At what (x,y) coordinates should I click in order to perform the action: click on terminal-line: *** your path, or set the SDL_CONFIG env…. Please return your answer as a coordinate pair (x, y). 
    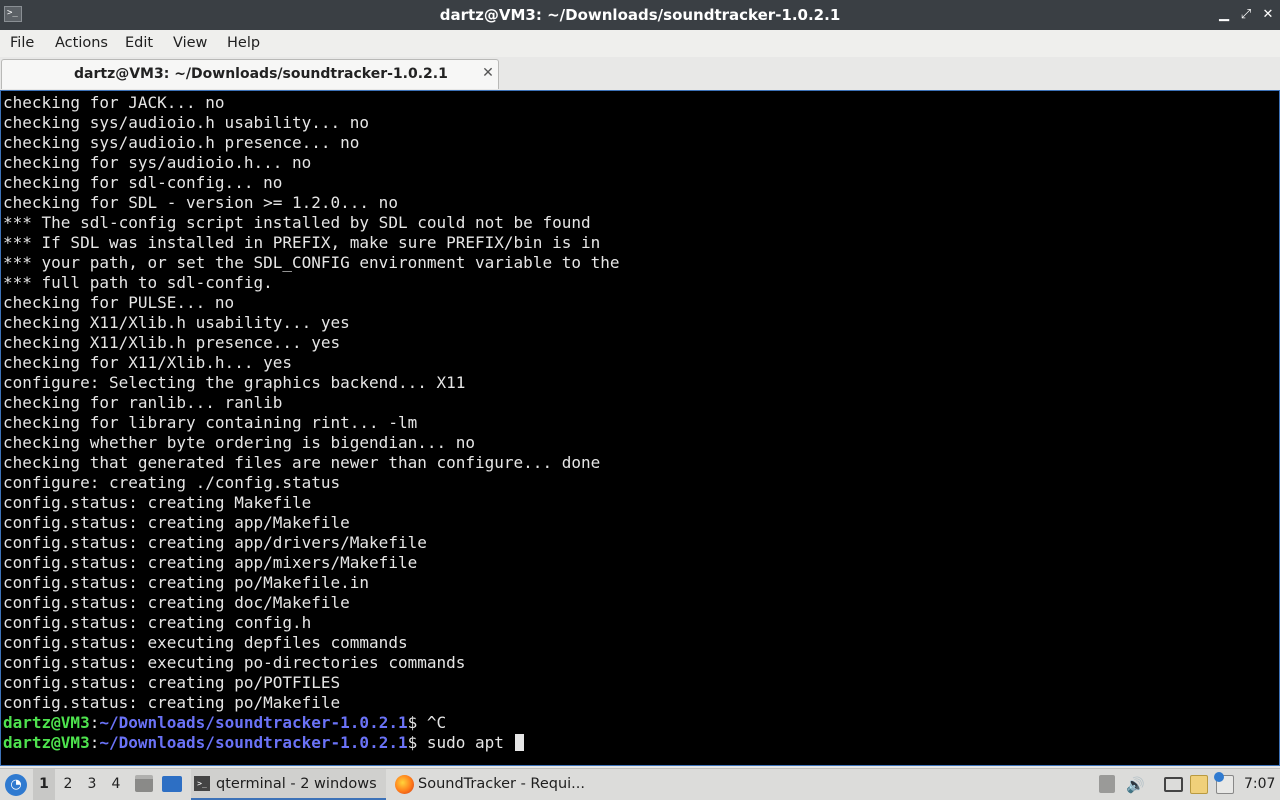
    Looking at the image, I should click on (311, 262).